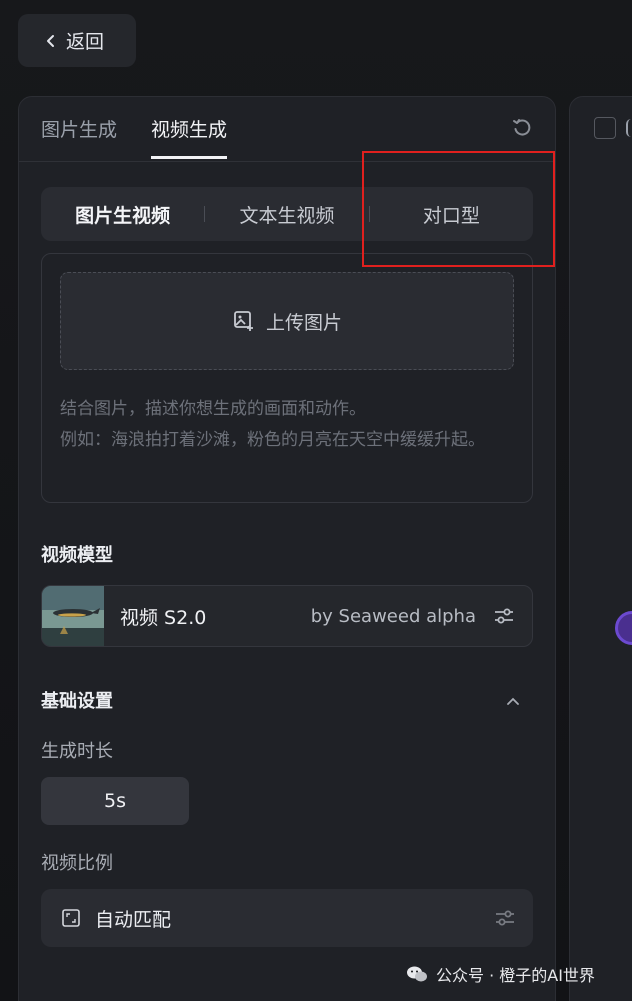 Image resolution: width=632 pixels, height=1001 pixels. What do you see at coordinates (287, 161) in the screenshot?
I see `tabs-divider` at bounding box center [287, 161].